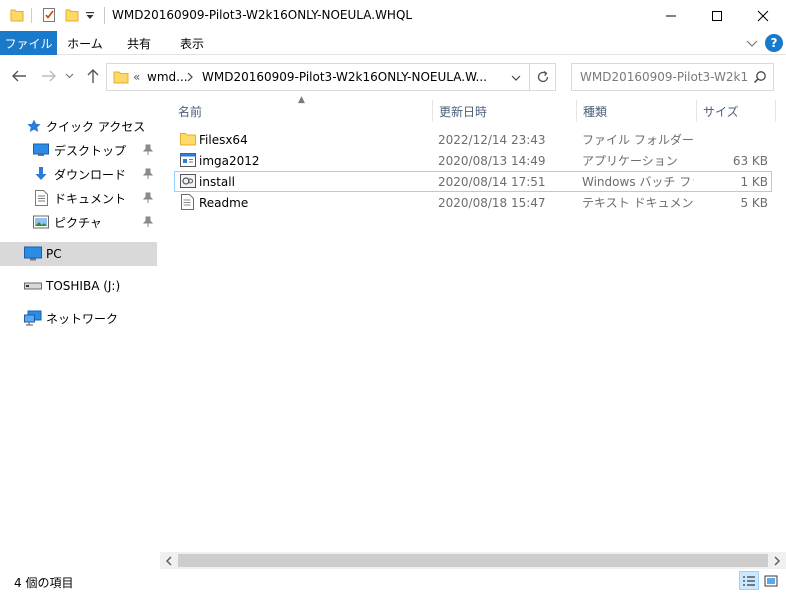 This screenshot has height=593, width=786. I want to click on nav-item-pc: PC, so click(78, 254).